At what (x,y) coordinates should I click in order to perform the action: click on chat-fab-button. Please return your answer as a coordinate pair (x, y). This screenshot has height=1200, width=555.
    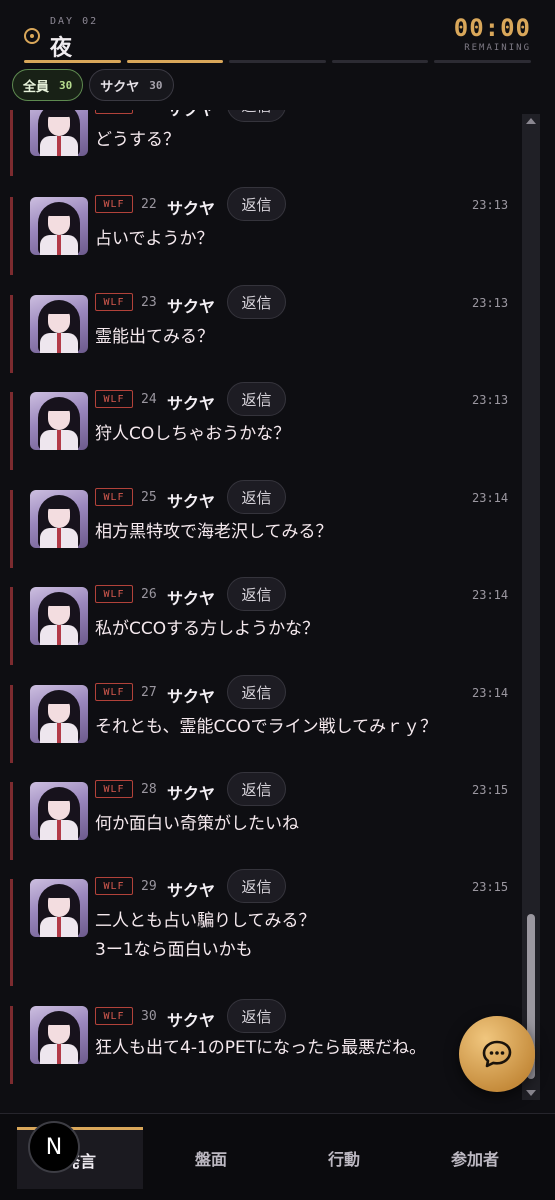
    Looking at the image, I should click on (497, 1054).